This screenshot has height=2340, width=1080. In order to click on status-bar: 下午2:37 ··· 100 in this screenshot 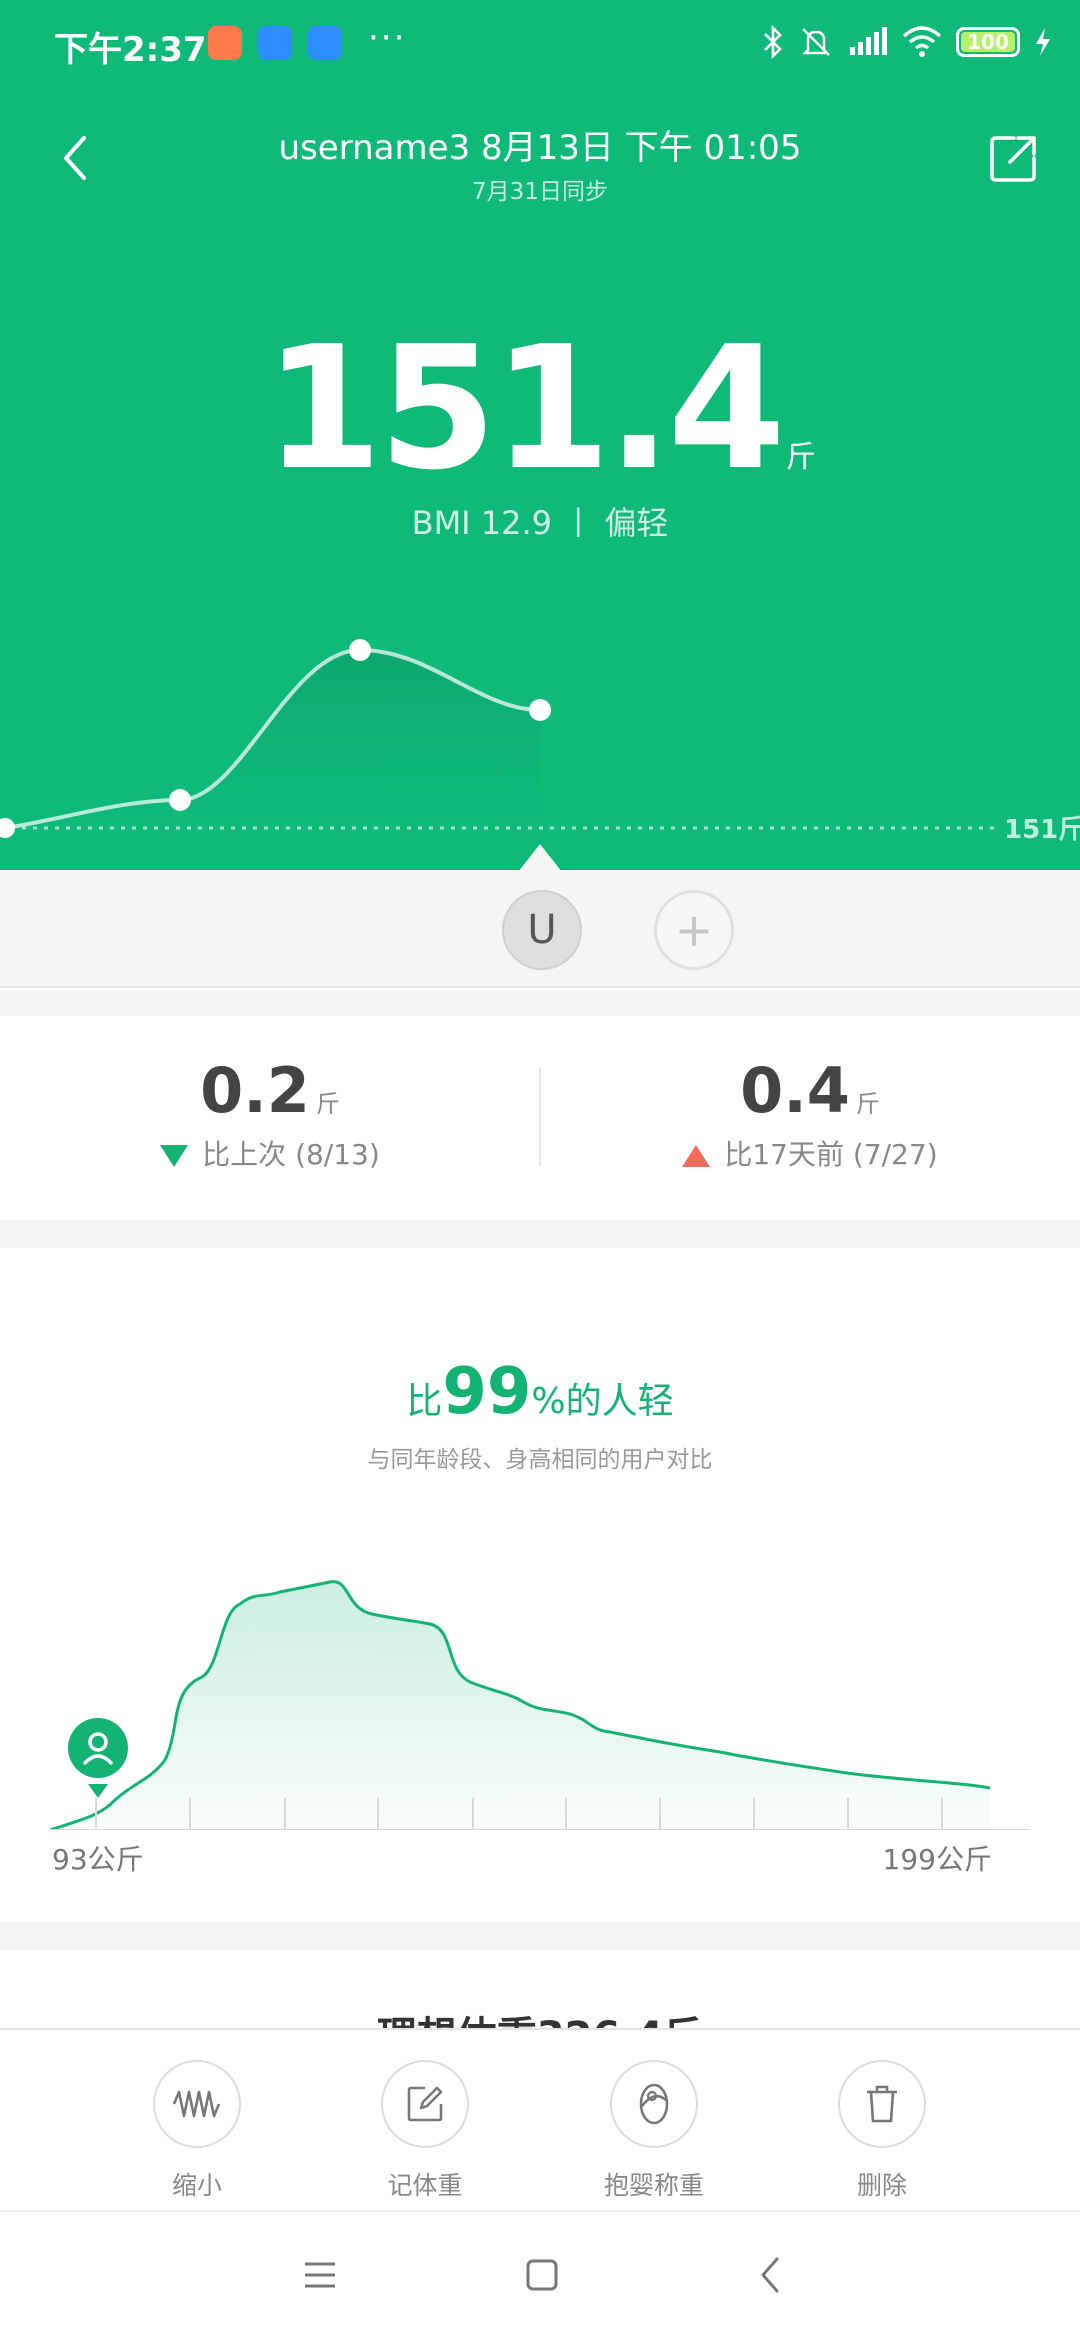, I will do `click(540, 45)`.